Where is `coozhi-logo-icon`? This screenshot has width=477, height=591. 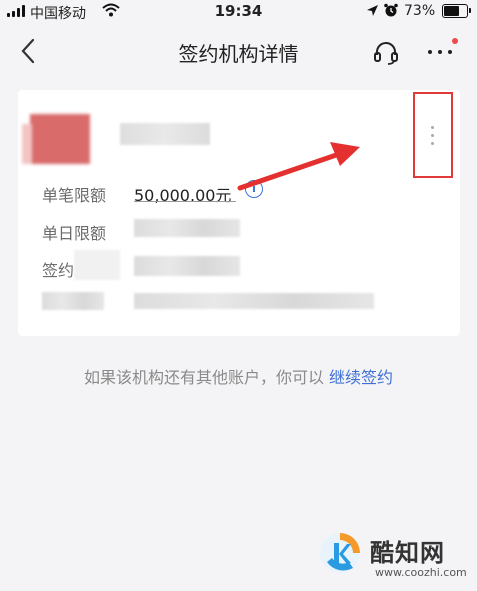
coozhi-logo-icon is located at coordinates (340, 553).